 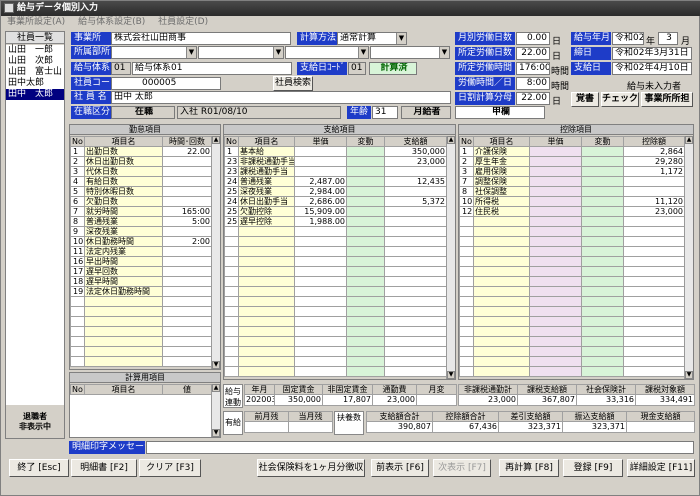 I want to click on table-cell: 遅早回数, so click(x=123, y=271).